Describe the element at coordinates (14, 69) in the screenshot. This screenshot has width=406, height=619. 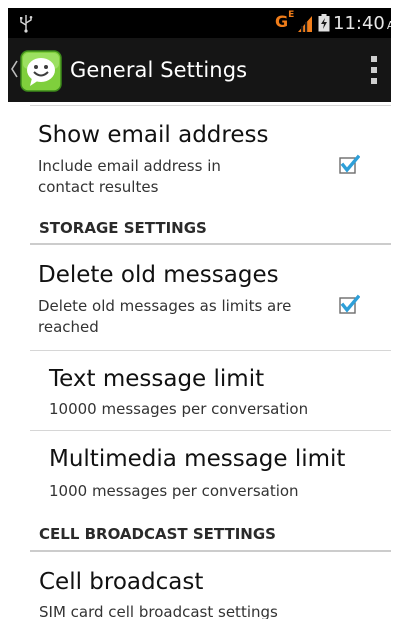
I see `up-navigation-icon` at that location.